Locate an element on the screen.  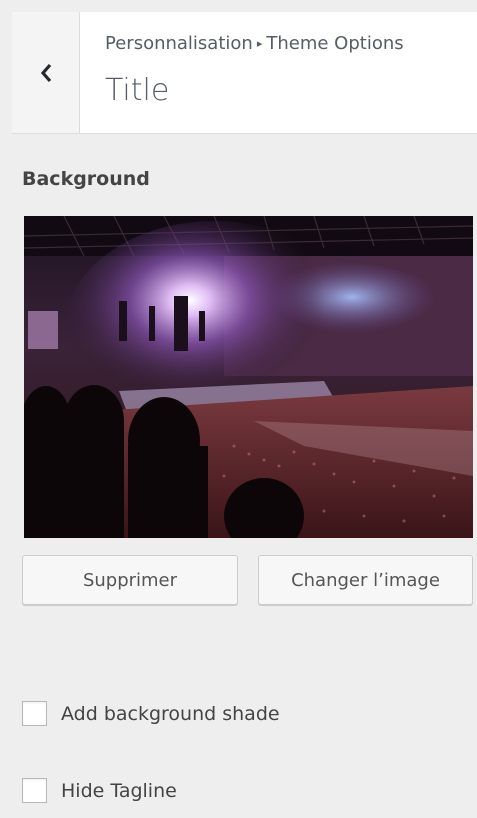
add-background-shade-label: Add background shade is located at coordinates (170, 713).